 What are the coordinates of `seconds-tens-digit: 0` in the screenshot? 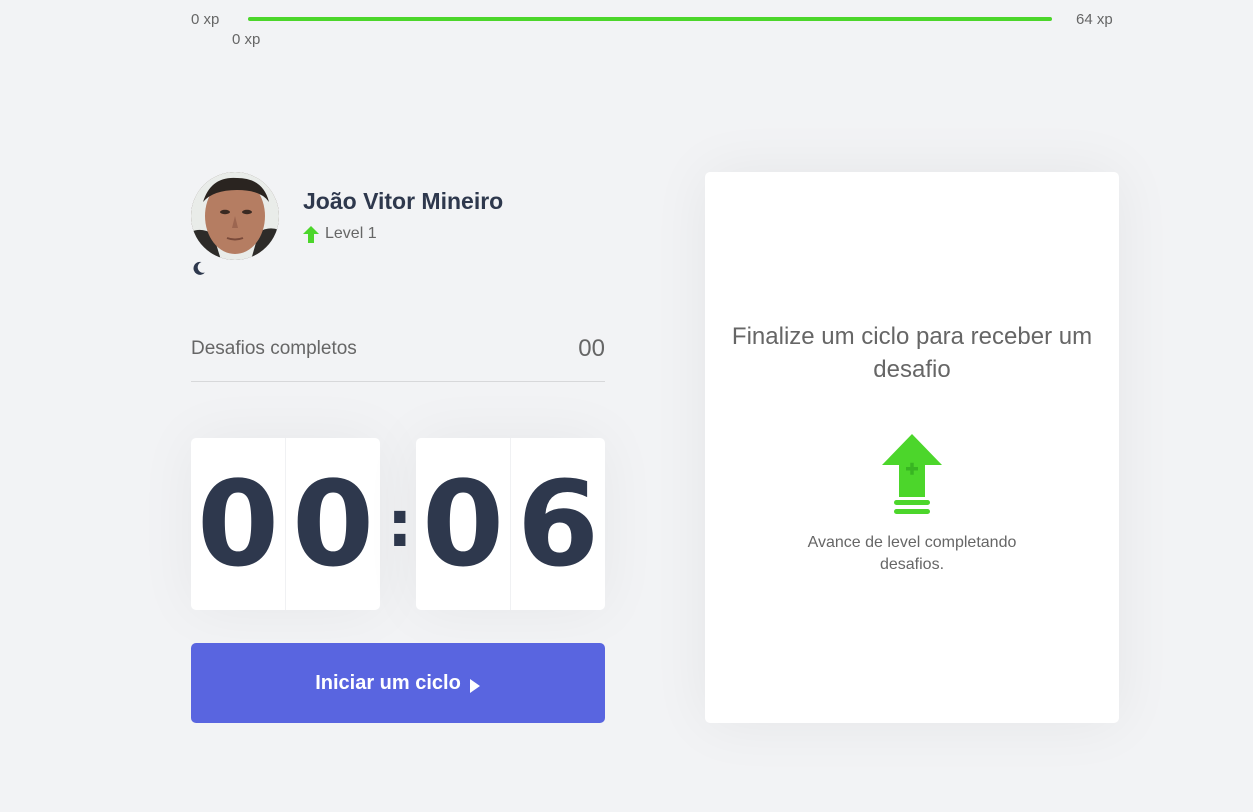 It's located at (463, 524).